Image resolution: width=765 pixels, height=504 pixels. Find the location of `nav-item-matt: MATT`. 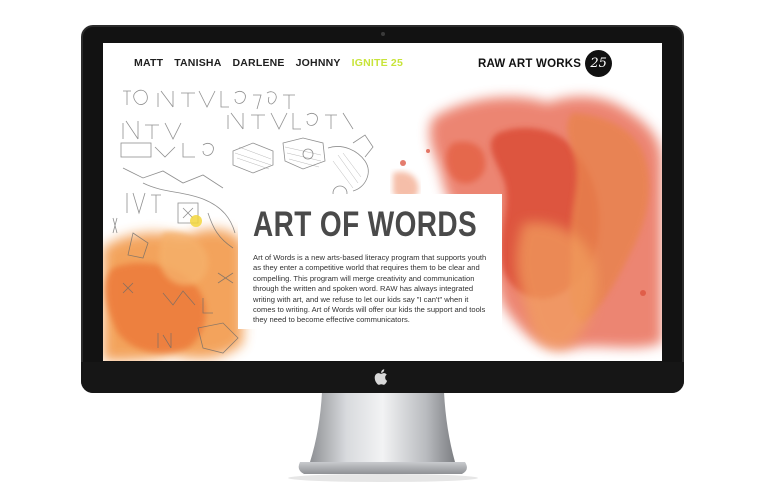

nav-item-matt: MATT is located at coordinates (148, 63).